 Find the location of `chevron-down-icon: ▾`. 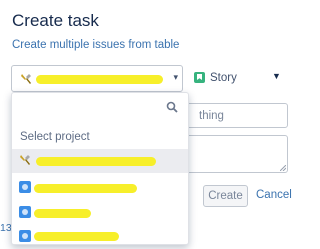

chevron-down-icon: ▾ is located at coordinates (175, 77).